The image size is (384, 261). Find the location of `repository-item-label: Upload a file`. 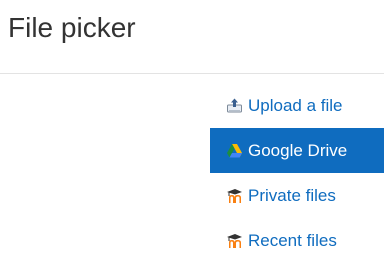

repository-item-label: Upload a file is located at coordinates (295, 105).